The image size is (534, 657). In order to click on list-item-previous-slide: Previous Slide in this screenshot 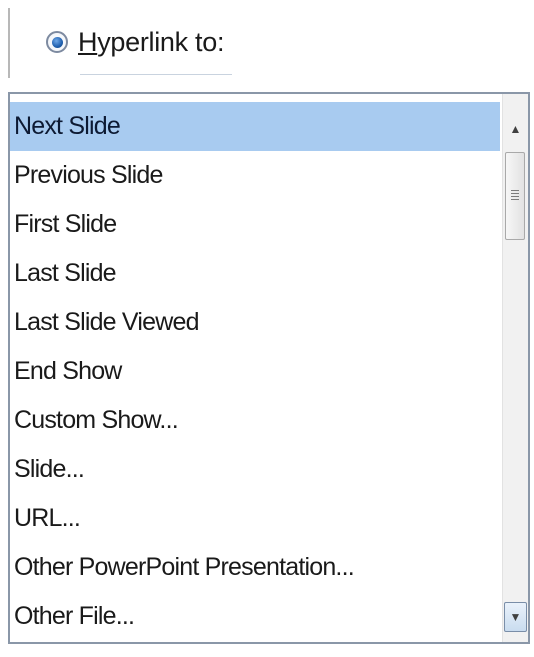, I will do `click(255, 175)`.